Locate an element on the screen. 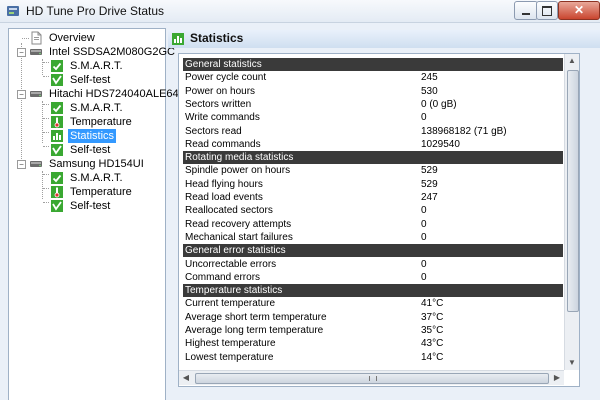 Image resolution: width=600 pixels, height=400 pixels. stat-row: Current temperature 41°C is located at coordinates (373, 303).